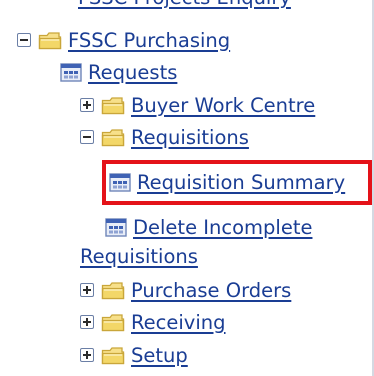 This screenshot has height=376, width=374. Describe the element at coordinates (178, 322) in the screenshot. I see `tree-item-label: Receiving` at that location.